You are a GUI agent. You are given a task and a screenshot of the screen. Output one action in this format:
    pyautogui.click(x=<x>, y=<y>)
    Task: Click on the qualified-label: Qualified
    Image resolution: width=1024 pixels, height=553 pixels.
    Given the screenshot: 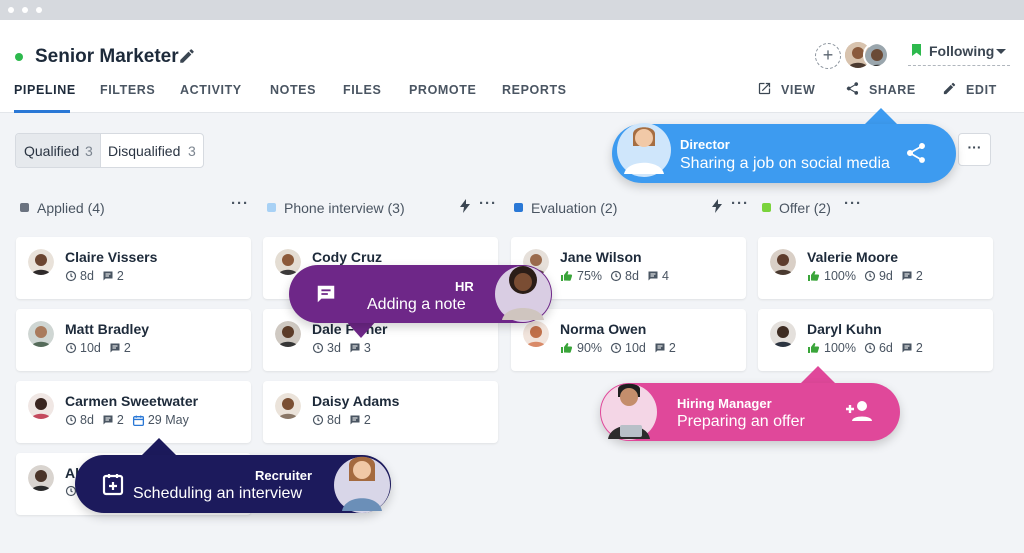 What is the action you would take?
    pyautogui.click(x=51, y=151)
    